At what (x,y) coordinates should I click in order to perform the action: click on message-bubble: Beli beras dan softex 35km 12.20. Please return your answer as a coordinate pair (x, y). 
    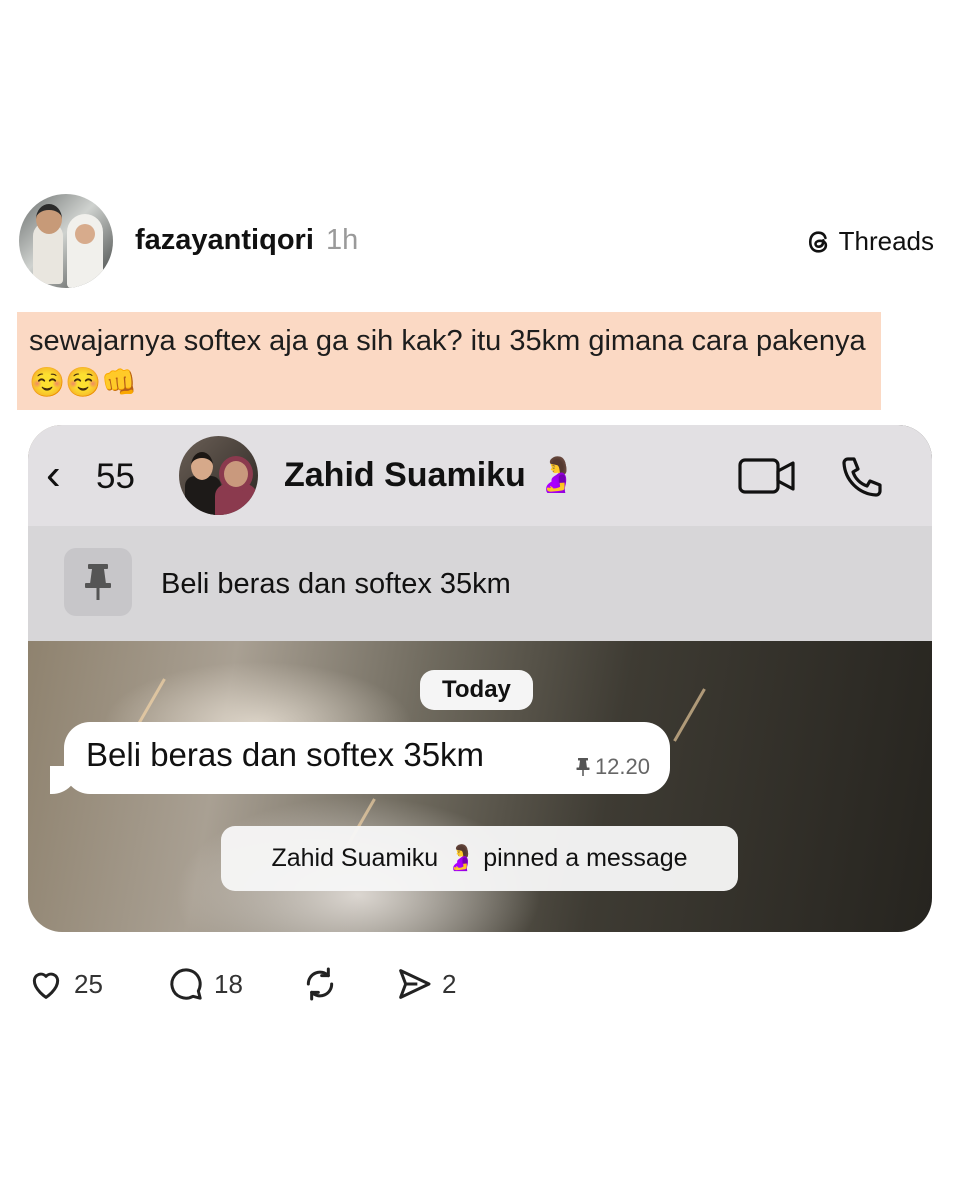
    Looking at the image, I should click on (360, 758).